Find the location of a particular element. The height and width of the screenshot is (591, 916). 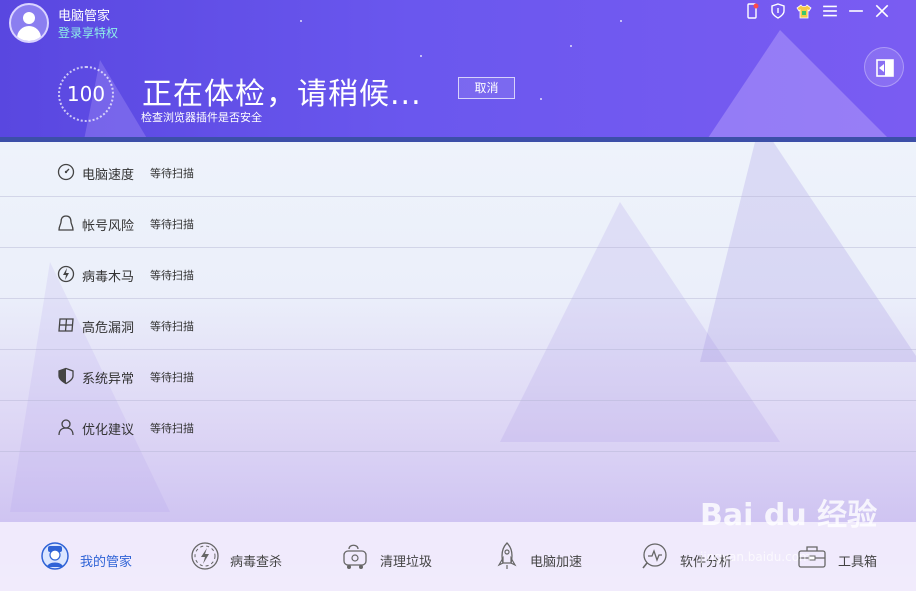

scan-item-system: 系统异常 等待扫描 is located at coordinates (458, 375).